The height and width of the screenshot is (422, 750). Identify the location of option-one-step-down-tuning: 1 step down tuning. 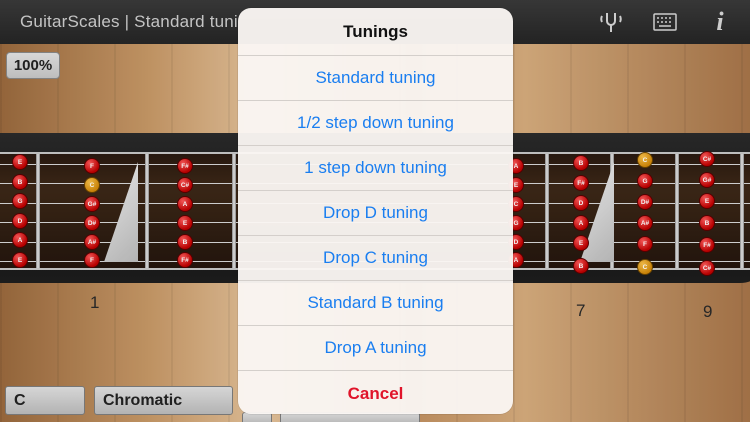
(375, 168).